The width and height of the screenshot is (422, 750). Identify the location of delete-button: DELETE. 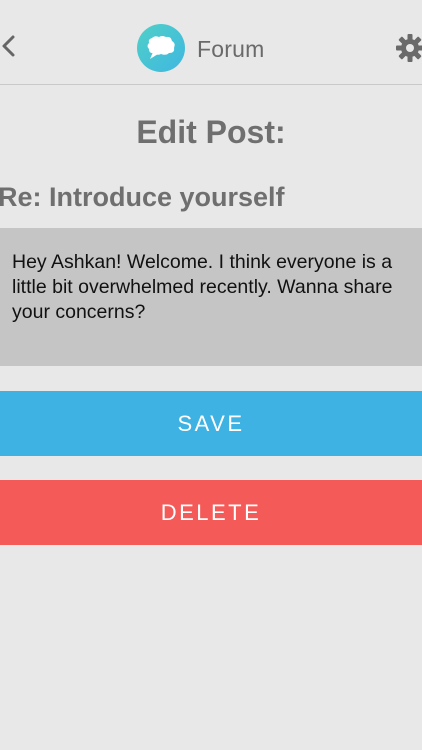
(211, 512).